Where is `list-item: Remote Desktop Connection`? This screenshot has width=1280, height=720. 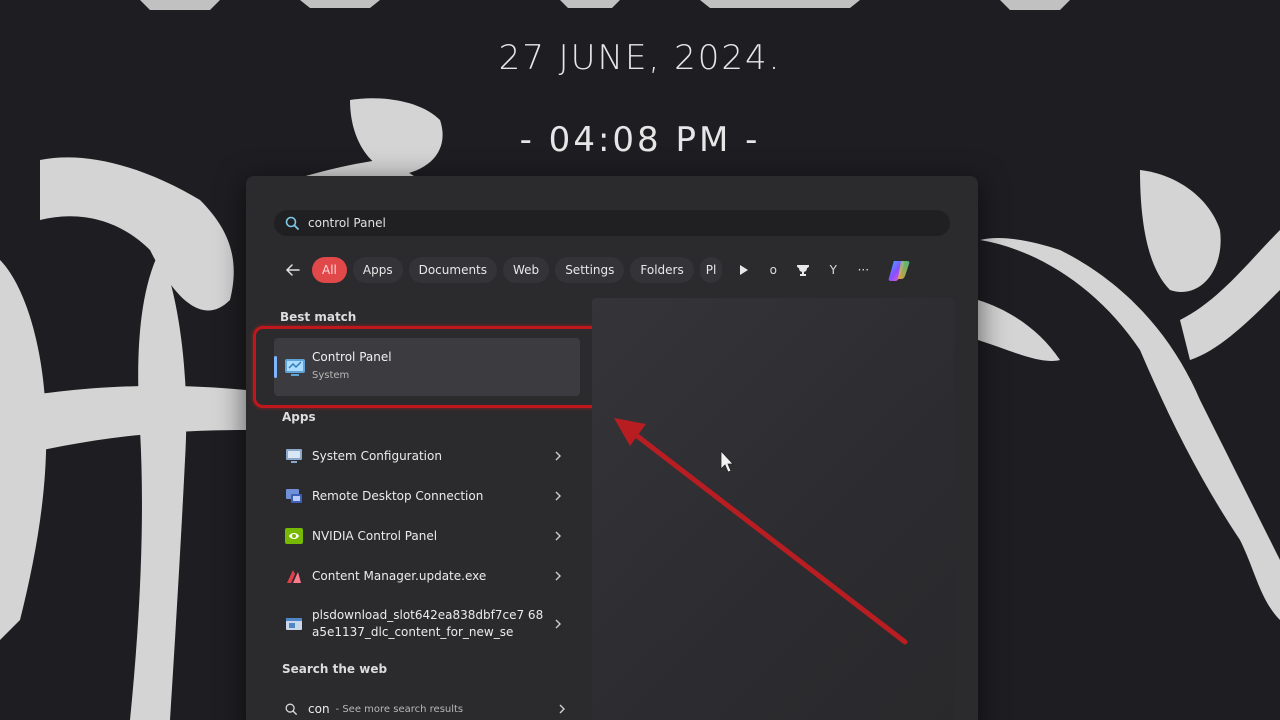
list-item: Remote Desktop Connection is located at coordinates (424, 496).